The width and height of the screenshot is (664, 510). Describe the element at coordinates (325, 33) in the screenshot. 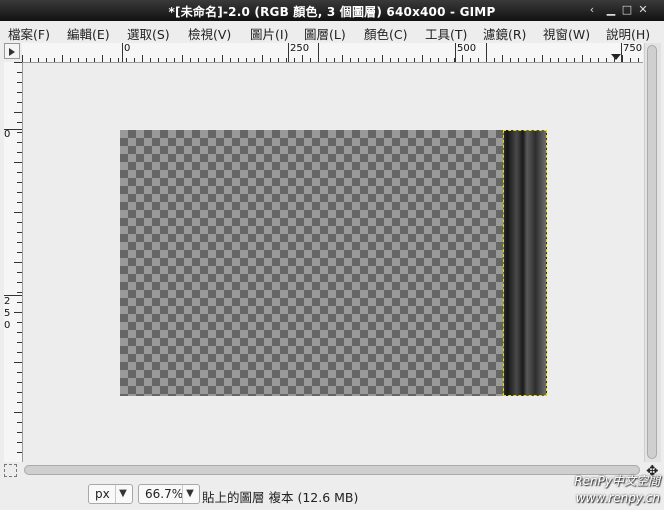

I see `menu-layer: 圖層(L)` at that location.